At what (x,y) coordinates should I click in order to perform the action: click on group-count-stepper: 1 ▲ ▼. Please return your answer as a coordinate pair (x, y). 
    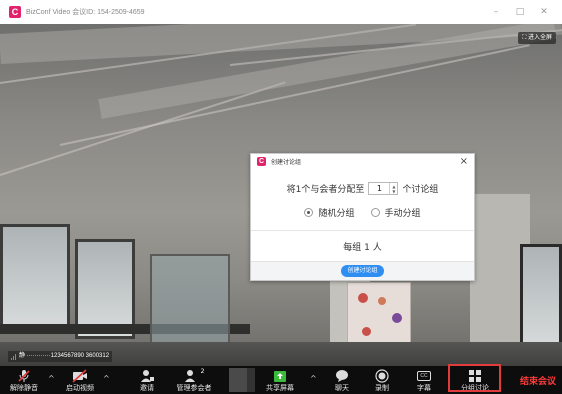
    Looking at the image, I should click on (383, 188).